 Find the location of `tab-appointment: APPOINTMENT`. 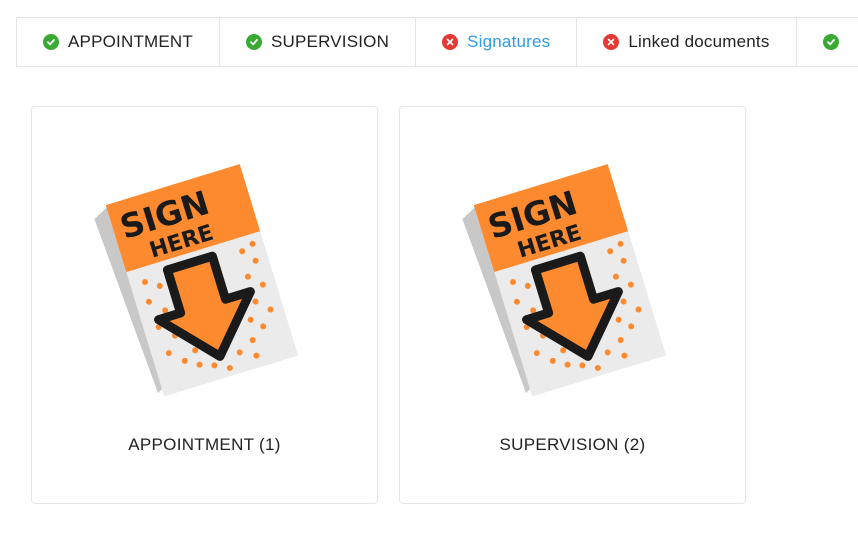

tab-appointment: APPOINTMENT is located at coordinates (118, 42).